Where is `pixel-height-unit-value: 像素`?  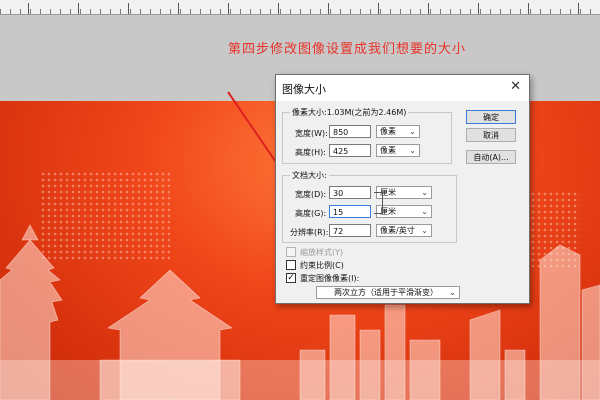
pixel-height-unit-value: 像素 is located at coordinates (388, 150).